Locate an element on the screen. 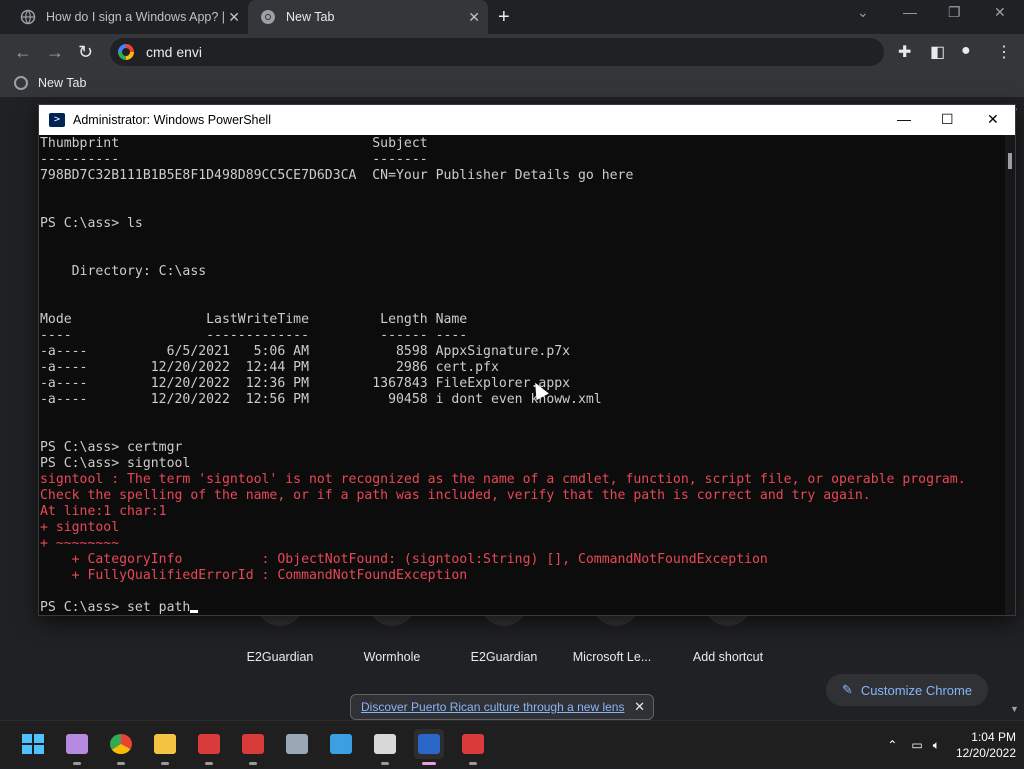 This screenshot has height=769, width=1024. new-tab-plus-icon: + is located at coordinates (504, 17).